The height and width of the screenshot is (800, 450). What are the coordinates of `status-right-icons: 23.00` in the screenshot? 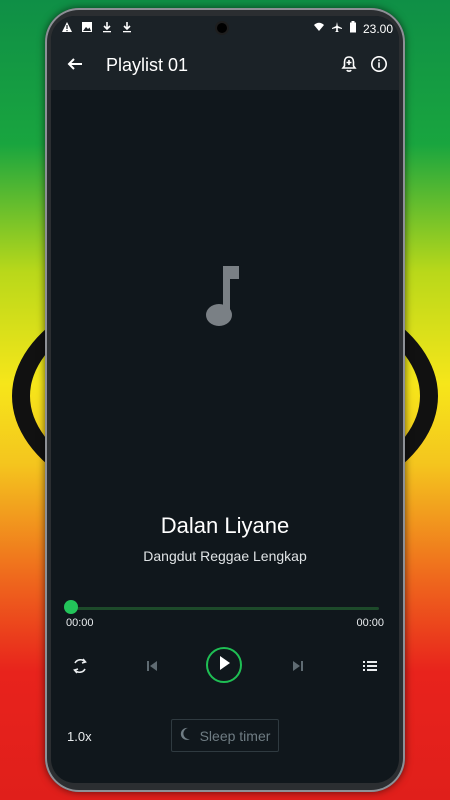 It's located at (353, 28).